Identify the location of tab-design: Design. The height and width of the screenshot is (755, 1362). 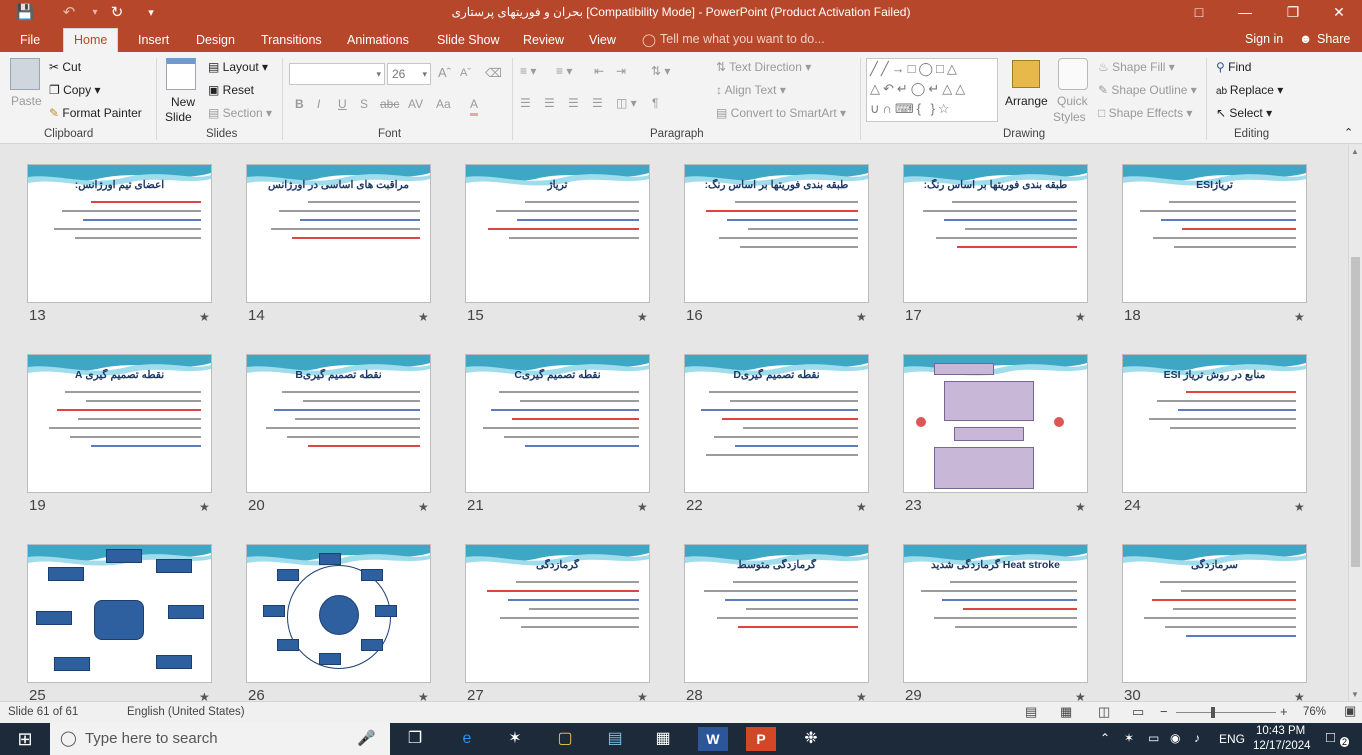
(215, 41).